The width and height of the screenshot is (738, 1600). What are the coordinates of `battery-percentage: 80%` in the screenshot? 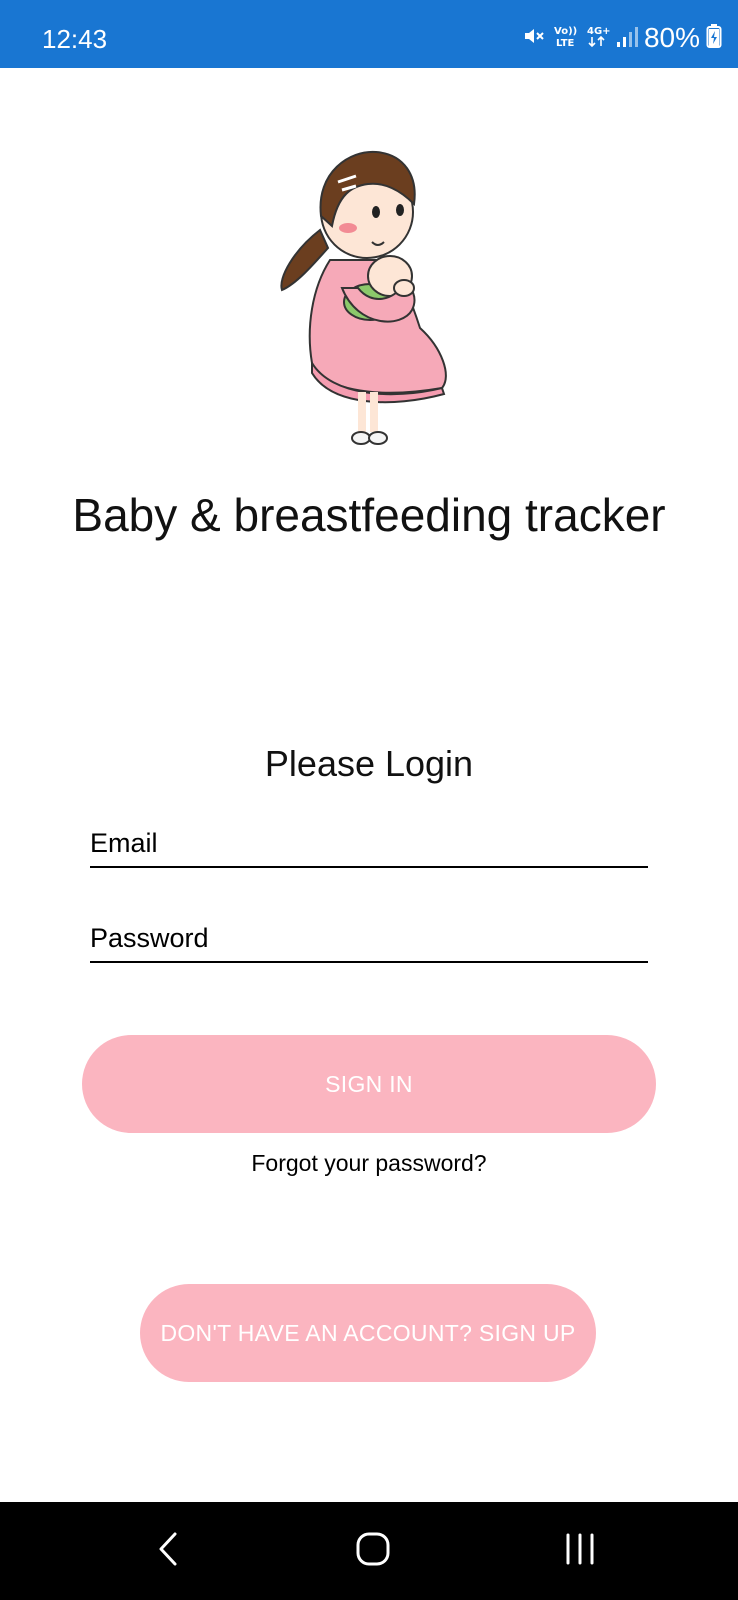 It's located at (671, 37).